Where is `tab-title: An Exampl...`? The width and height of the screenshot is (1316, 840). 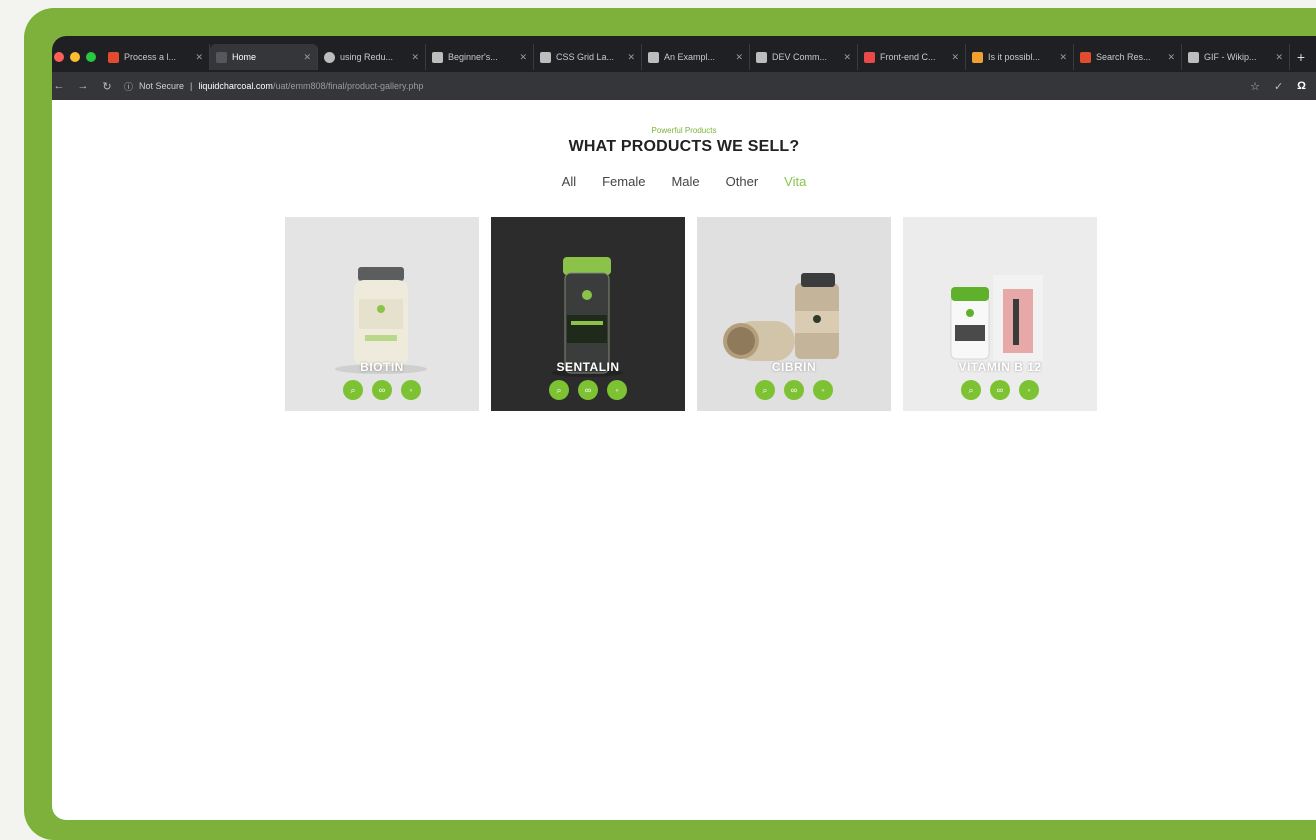
tab-title: An Exampl... is located at coordinates (690, 57).